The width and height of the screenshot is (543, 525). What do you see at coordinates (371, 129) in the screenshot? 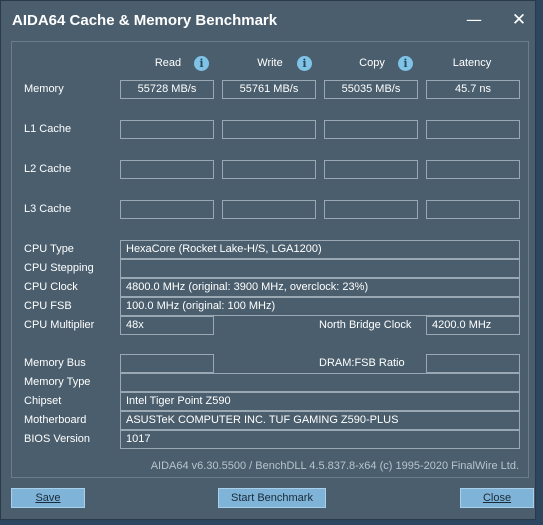
I see `l1-copy-value` at bounding box center [371, 129].